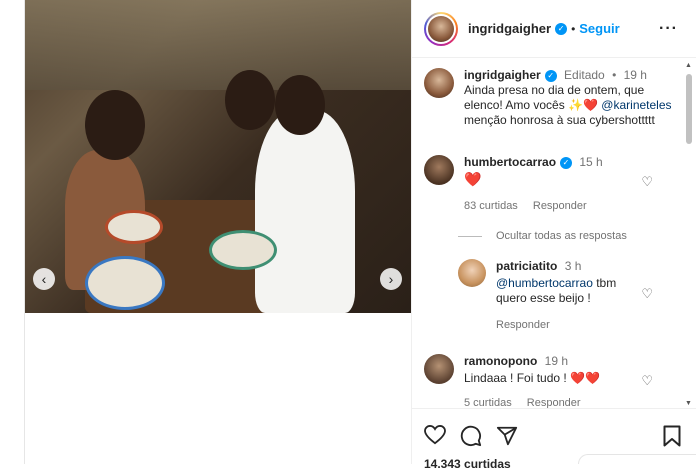 This screenshot has height=471, width=696. What do you see at coordinates (636, 105) in the screenshot?
I see `caption-mention: @karineteles` at bounding box center [636, 105].